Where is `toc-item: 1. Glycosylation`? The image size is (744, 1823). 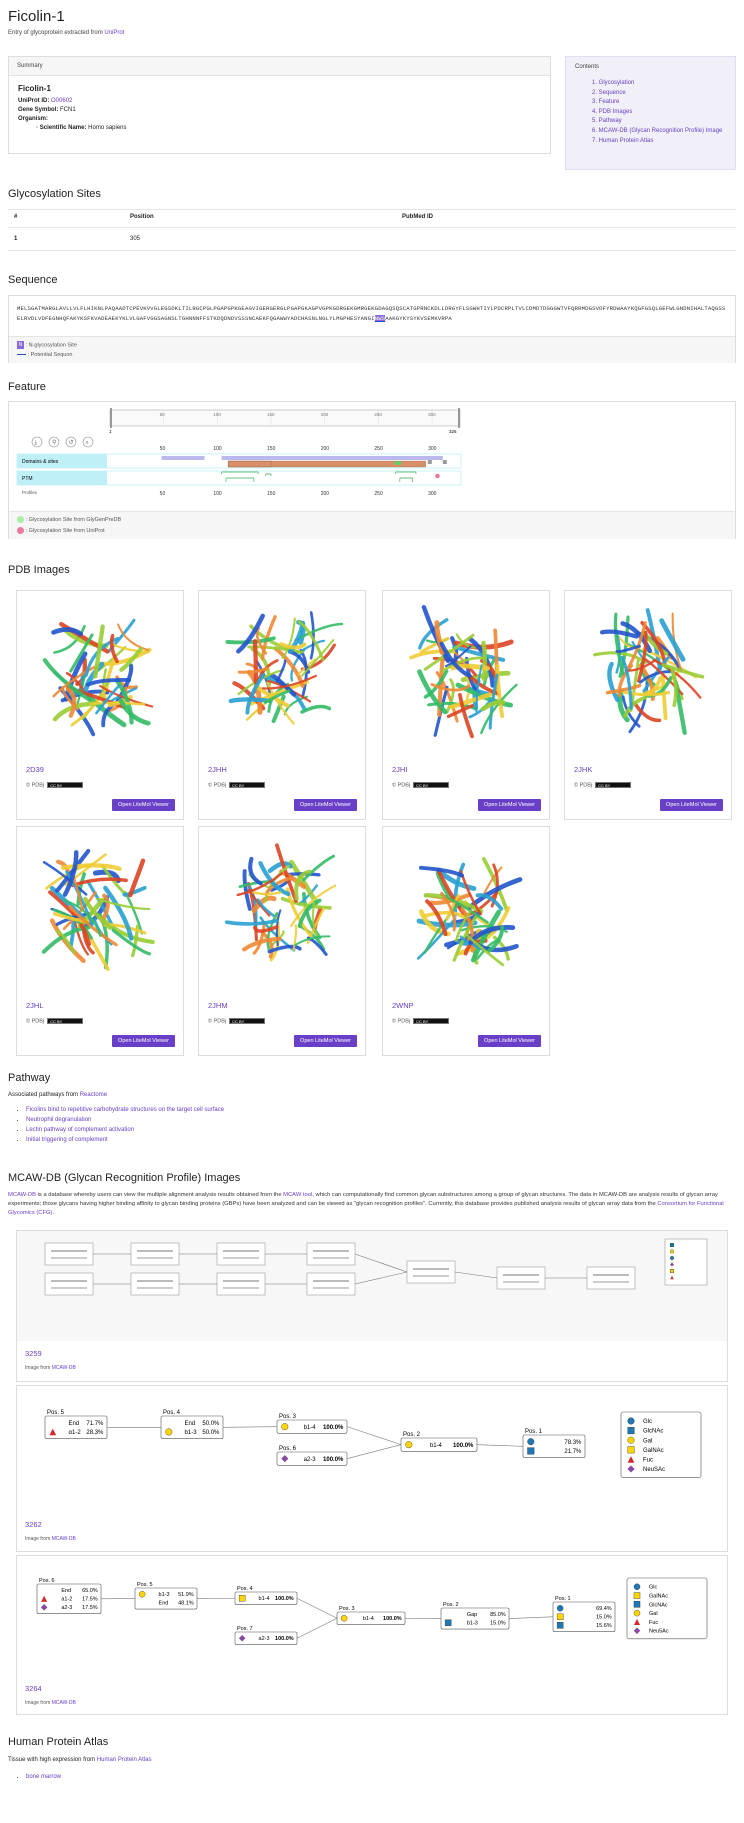 toc-item: 1. Glycosylation is located at coordinates (613, 83).